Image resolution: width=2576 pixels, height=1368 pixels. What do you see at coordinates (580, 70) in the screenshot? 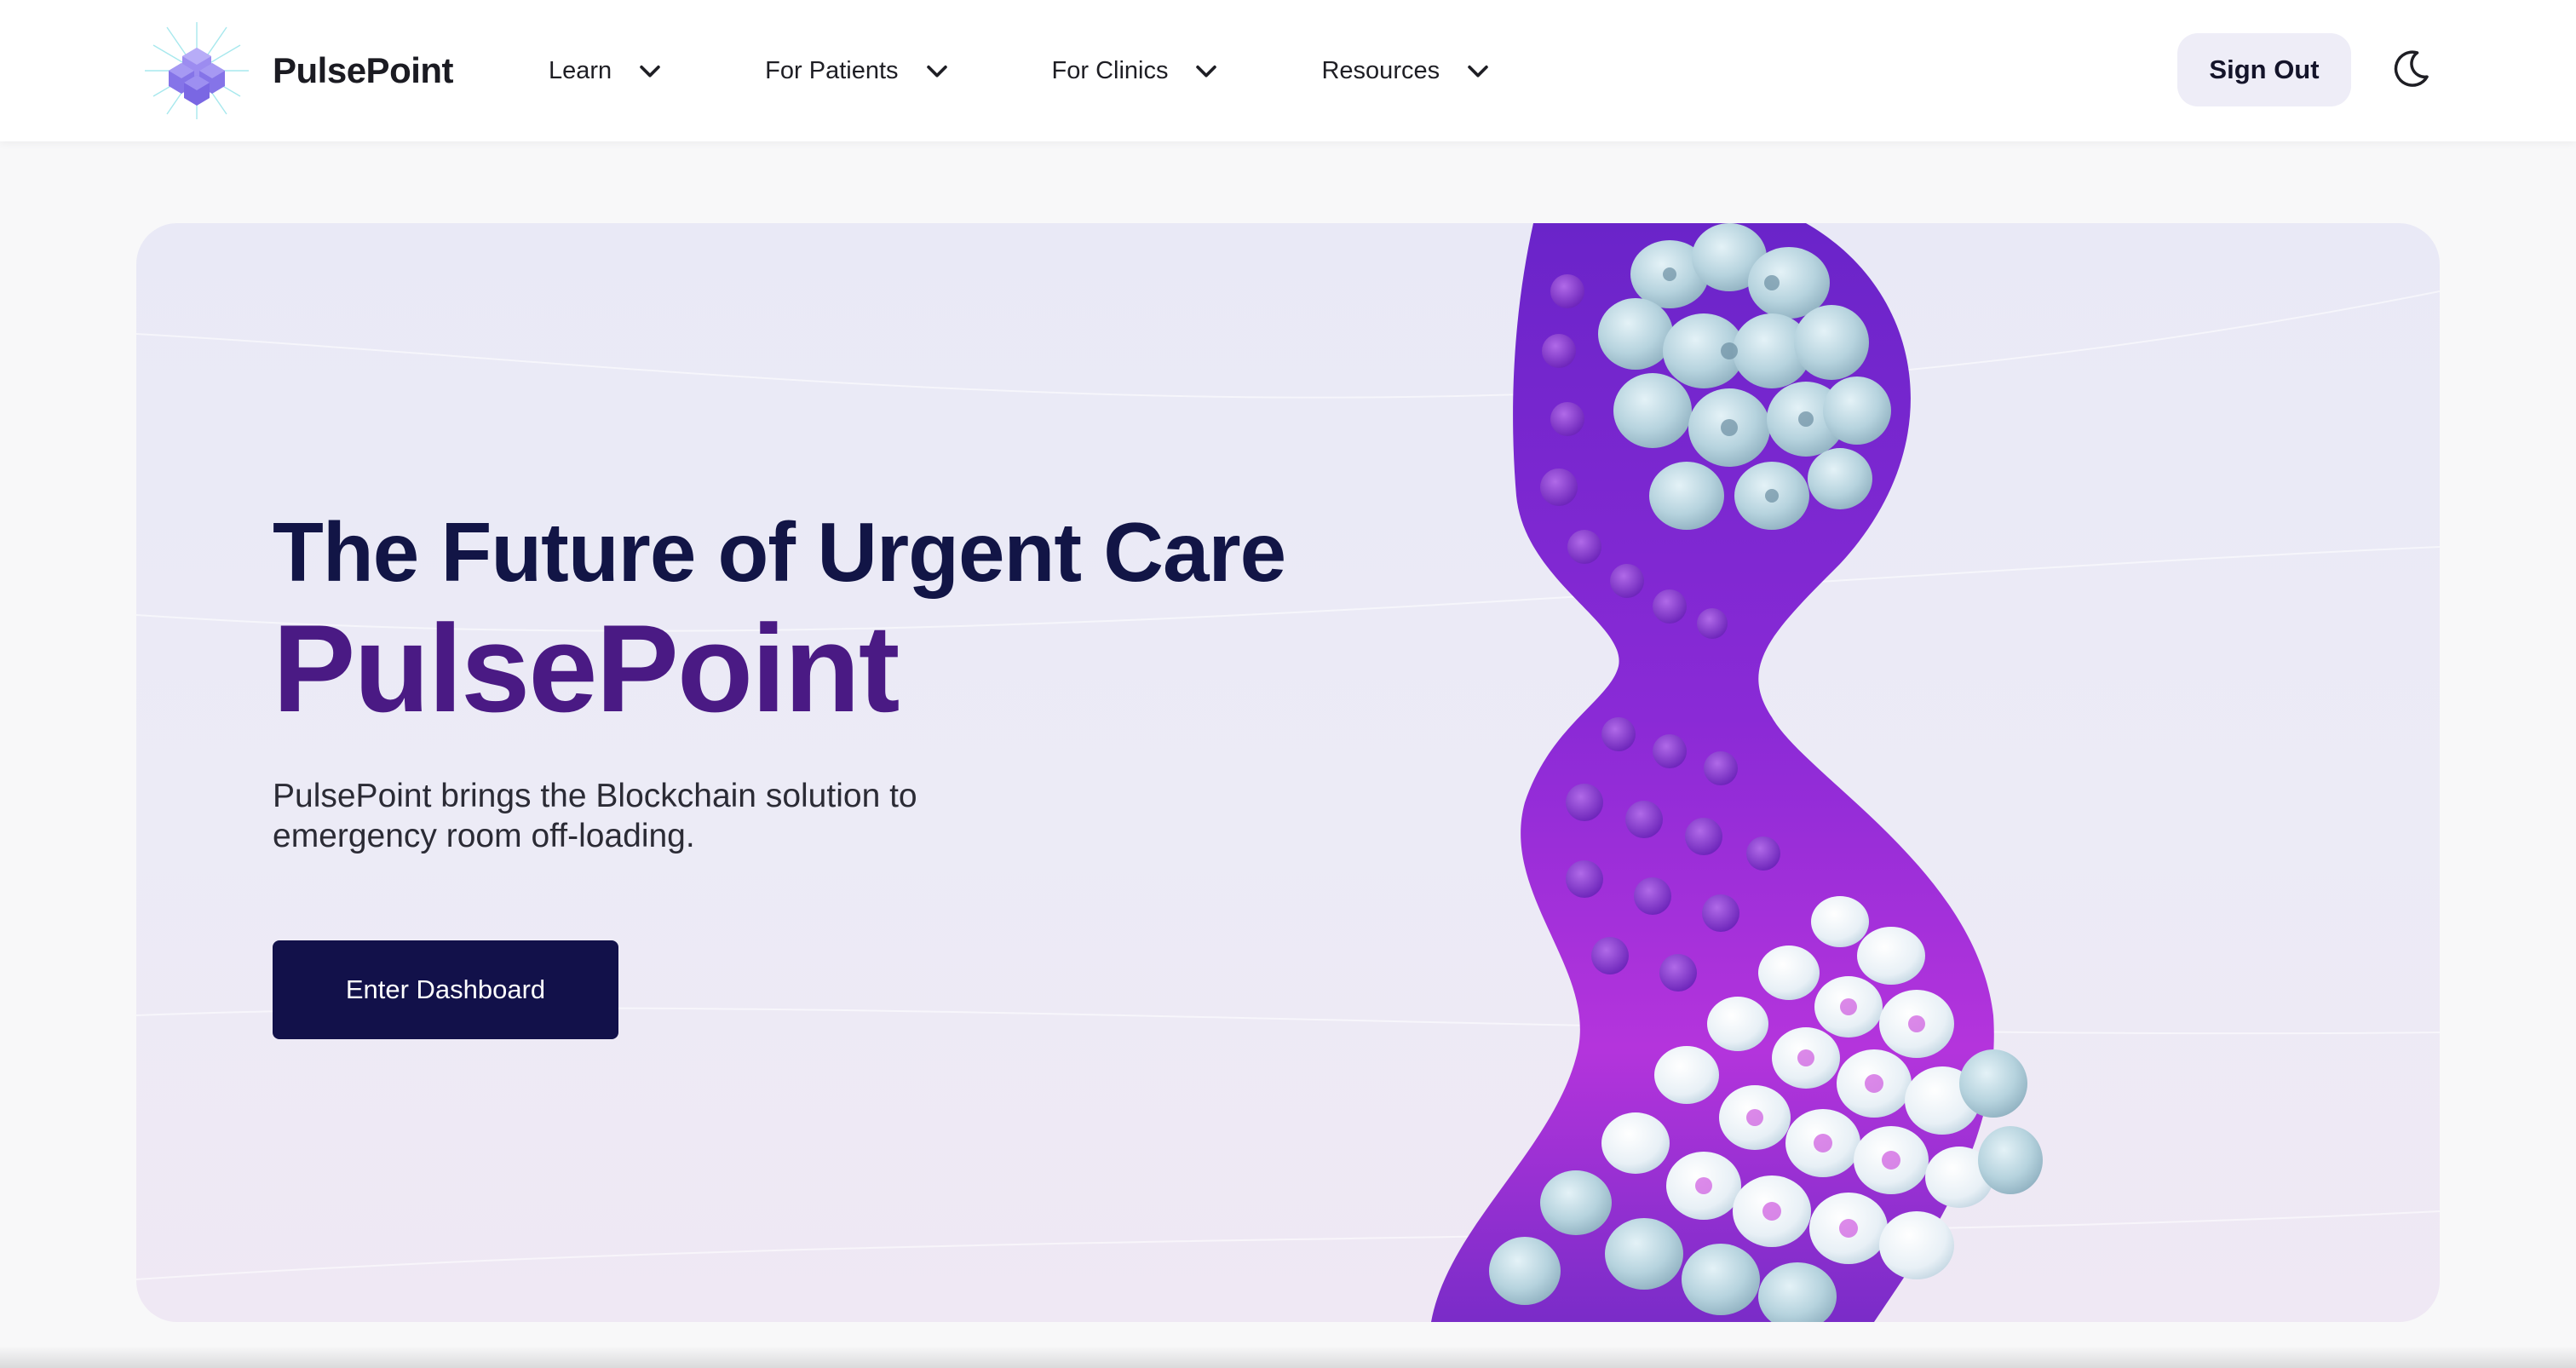
I see `nav-learn-label: Learn` at bounding box center [580, 70].